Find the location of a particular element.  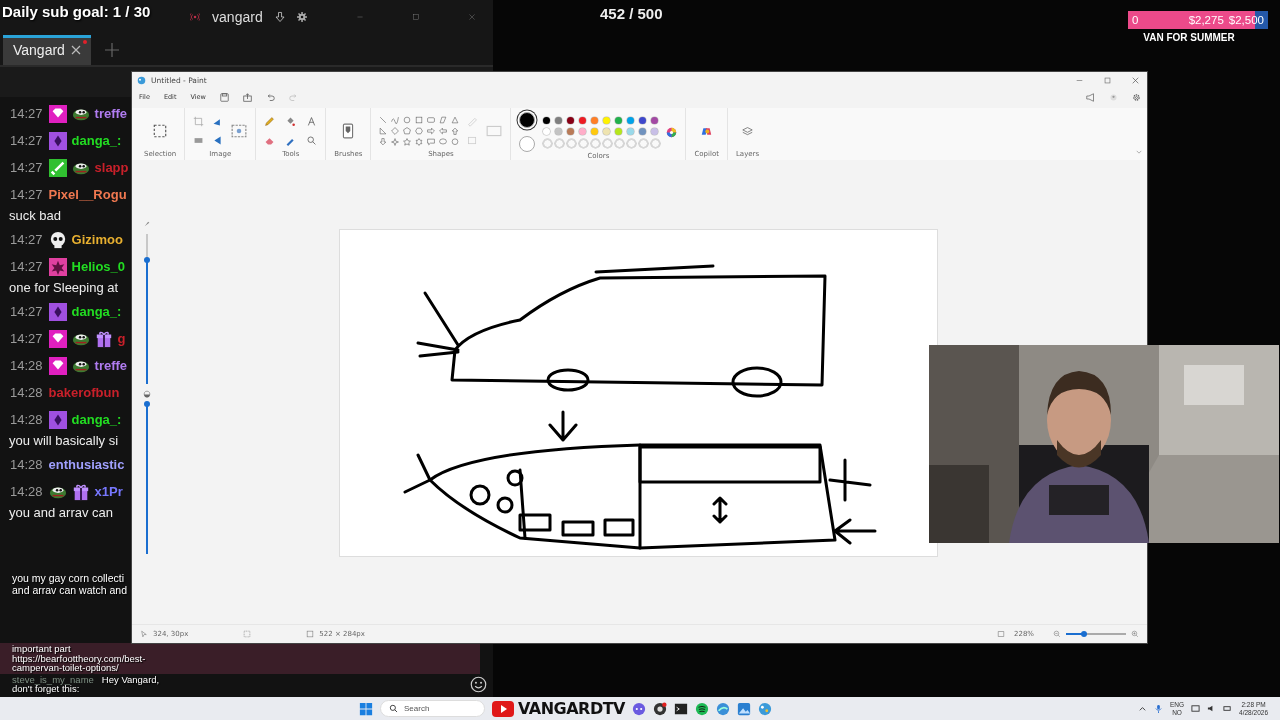

search-field: Search is located at coordinates (432, 708).